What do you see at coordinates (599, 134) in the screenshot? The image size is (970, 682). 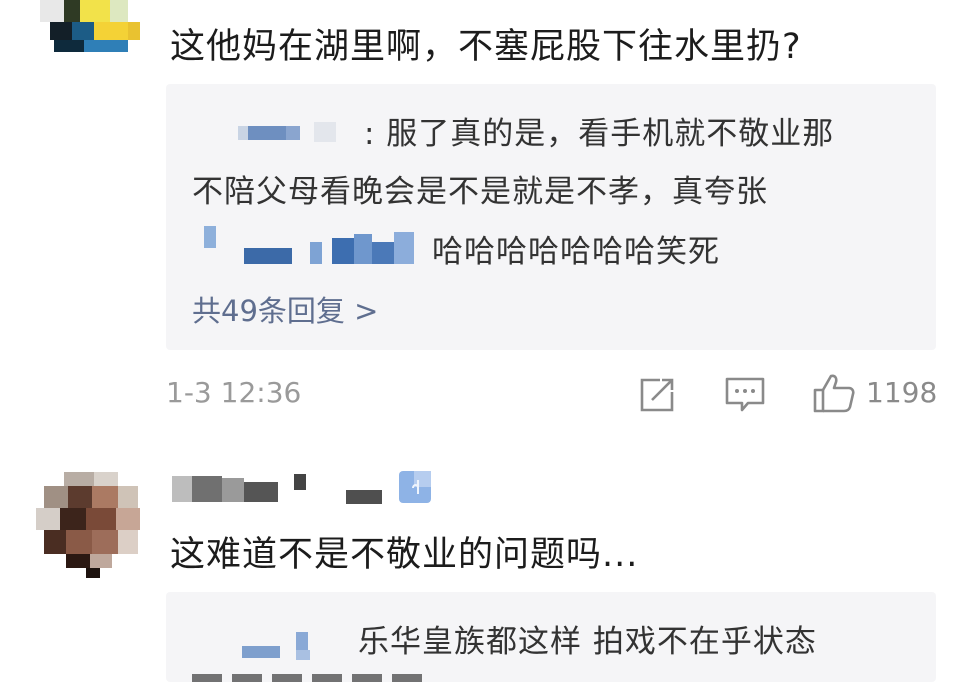 I see `reply-text: : 服了真的是，看手机就不敬业那` at bounding box center [599, 134].